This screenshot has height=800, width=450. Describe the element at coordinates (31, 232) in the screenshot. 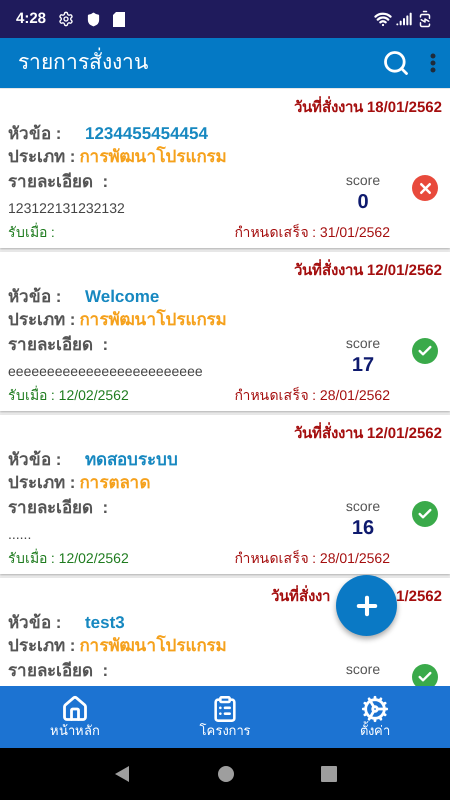

I see `received-date: รับเมื่อ :` at that location.